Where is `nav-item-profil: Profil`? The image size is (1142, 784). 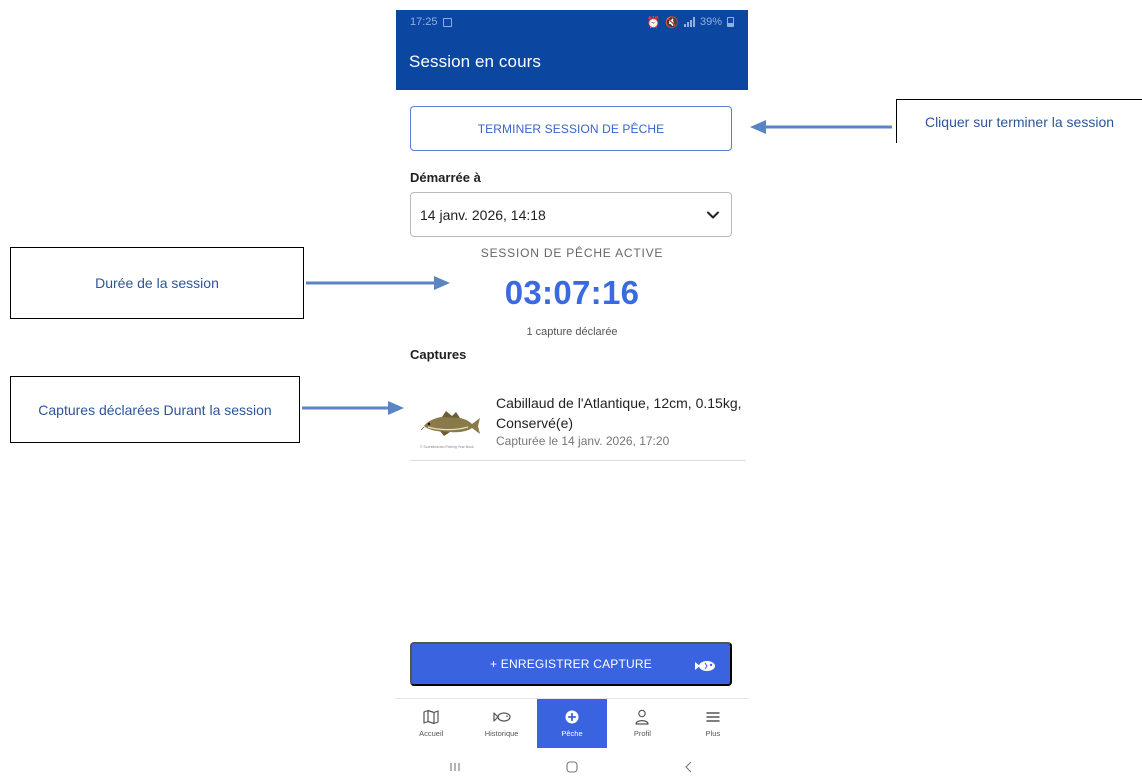 nav-item-profil: Profil is located at coordinates (642, 723).